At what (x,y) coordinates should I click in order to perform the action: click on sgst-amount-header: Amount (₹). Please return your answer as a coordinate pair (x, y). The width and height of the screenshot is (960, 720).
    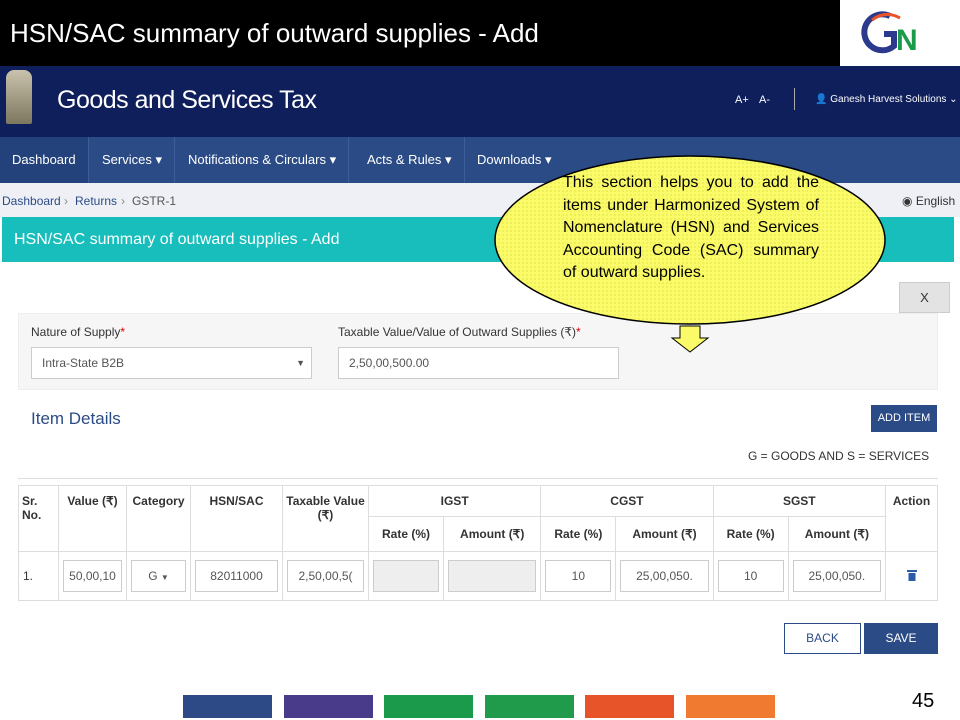
    Looking at the image, I should click on (837, 534).